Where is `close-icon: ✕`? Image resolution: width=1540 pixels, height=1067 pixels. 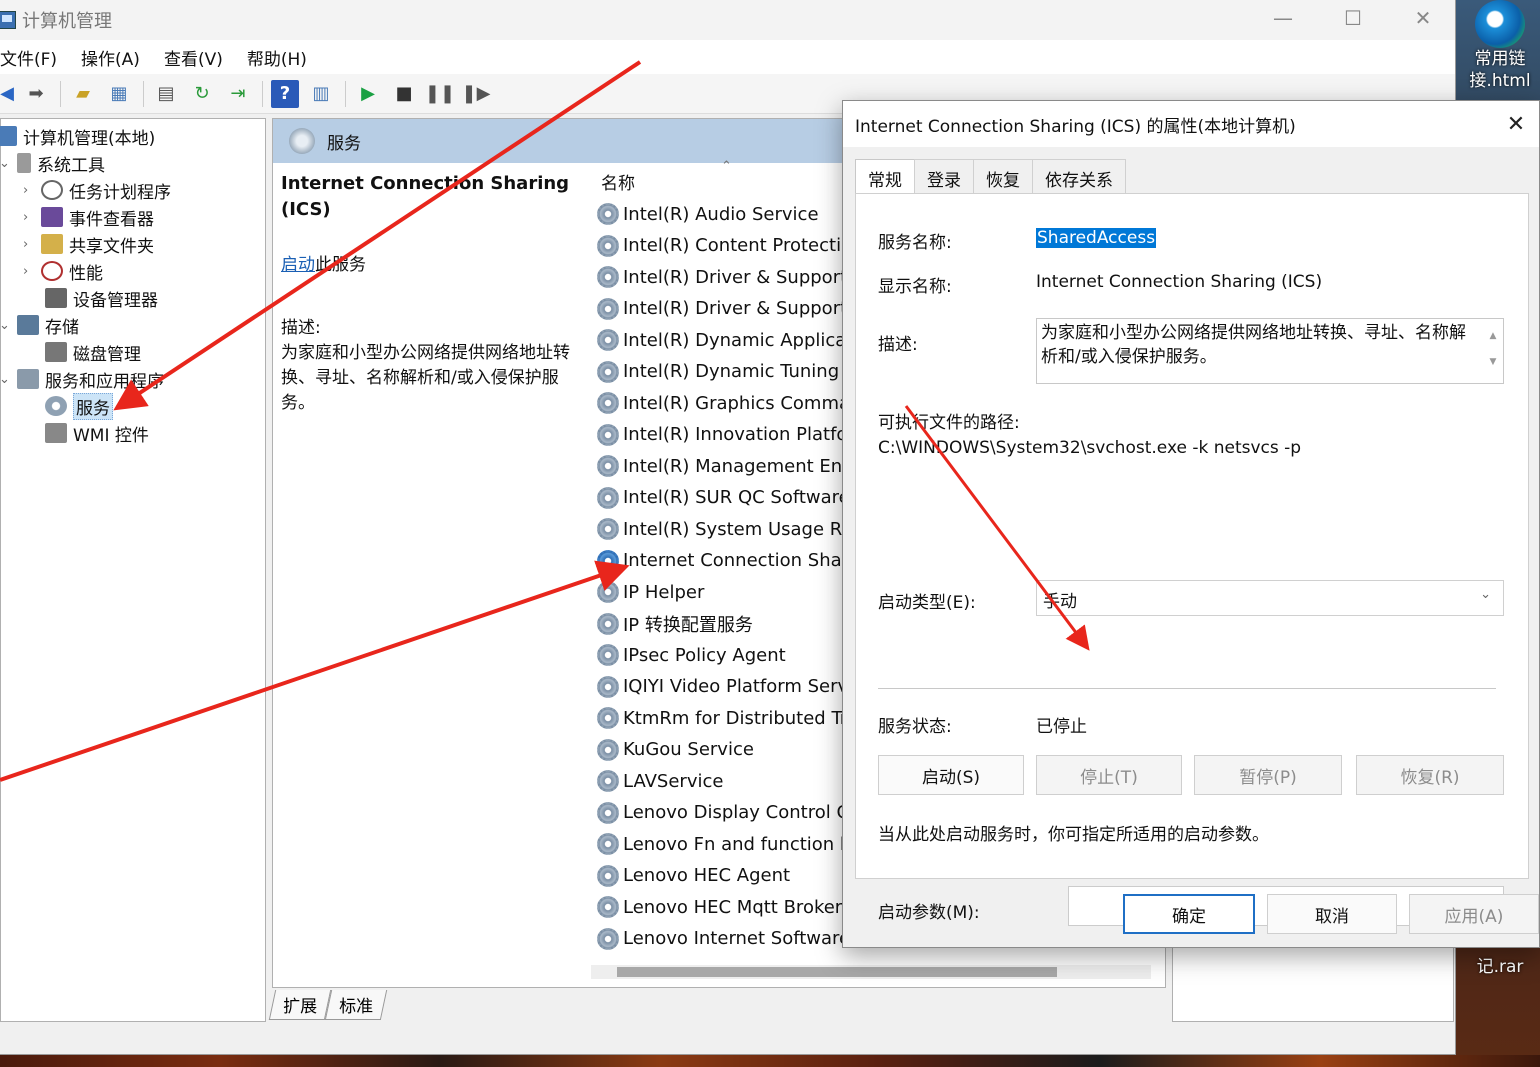 close-icon: ✕ is located at coordinates (1516, 124).